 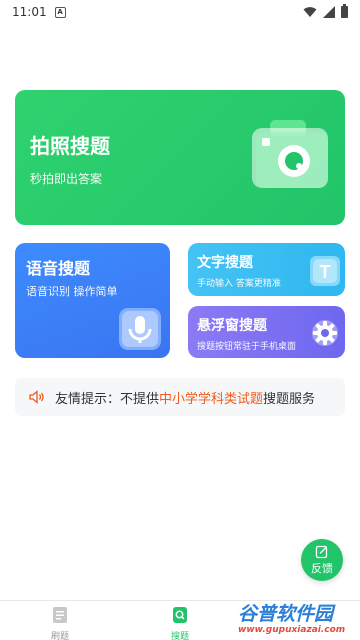 I want to click on notification-a-icon: A, so click(x=60, y=12).